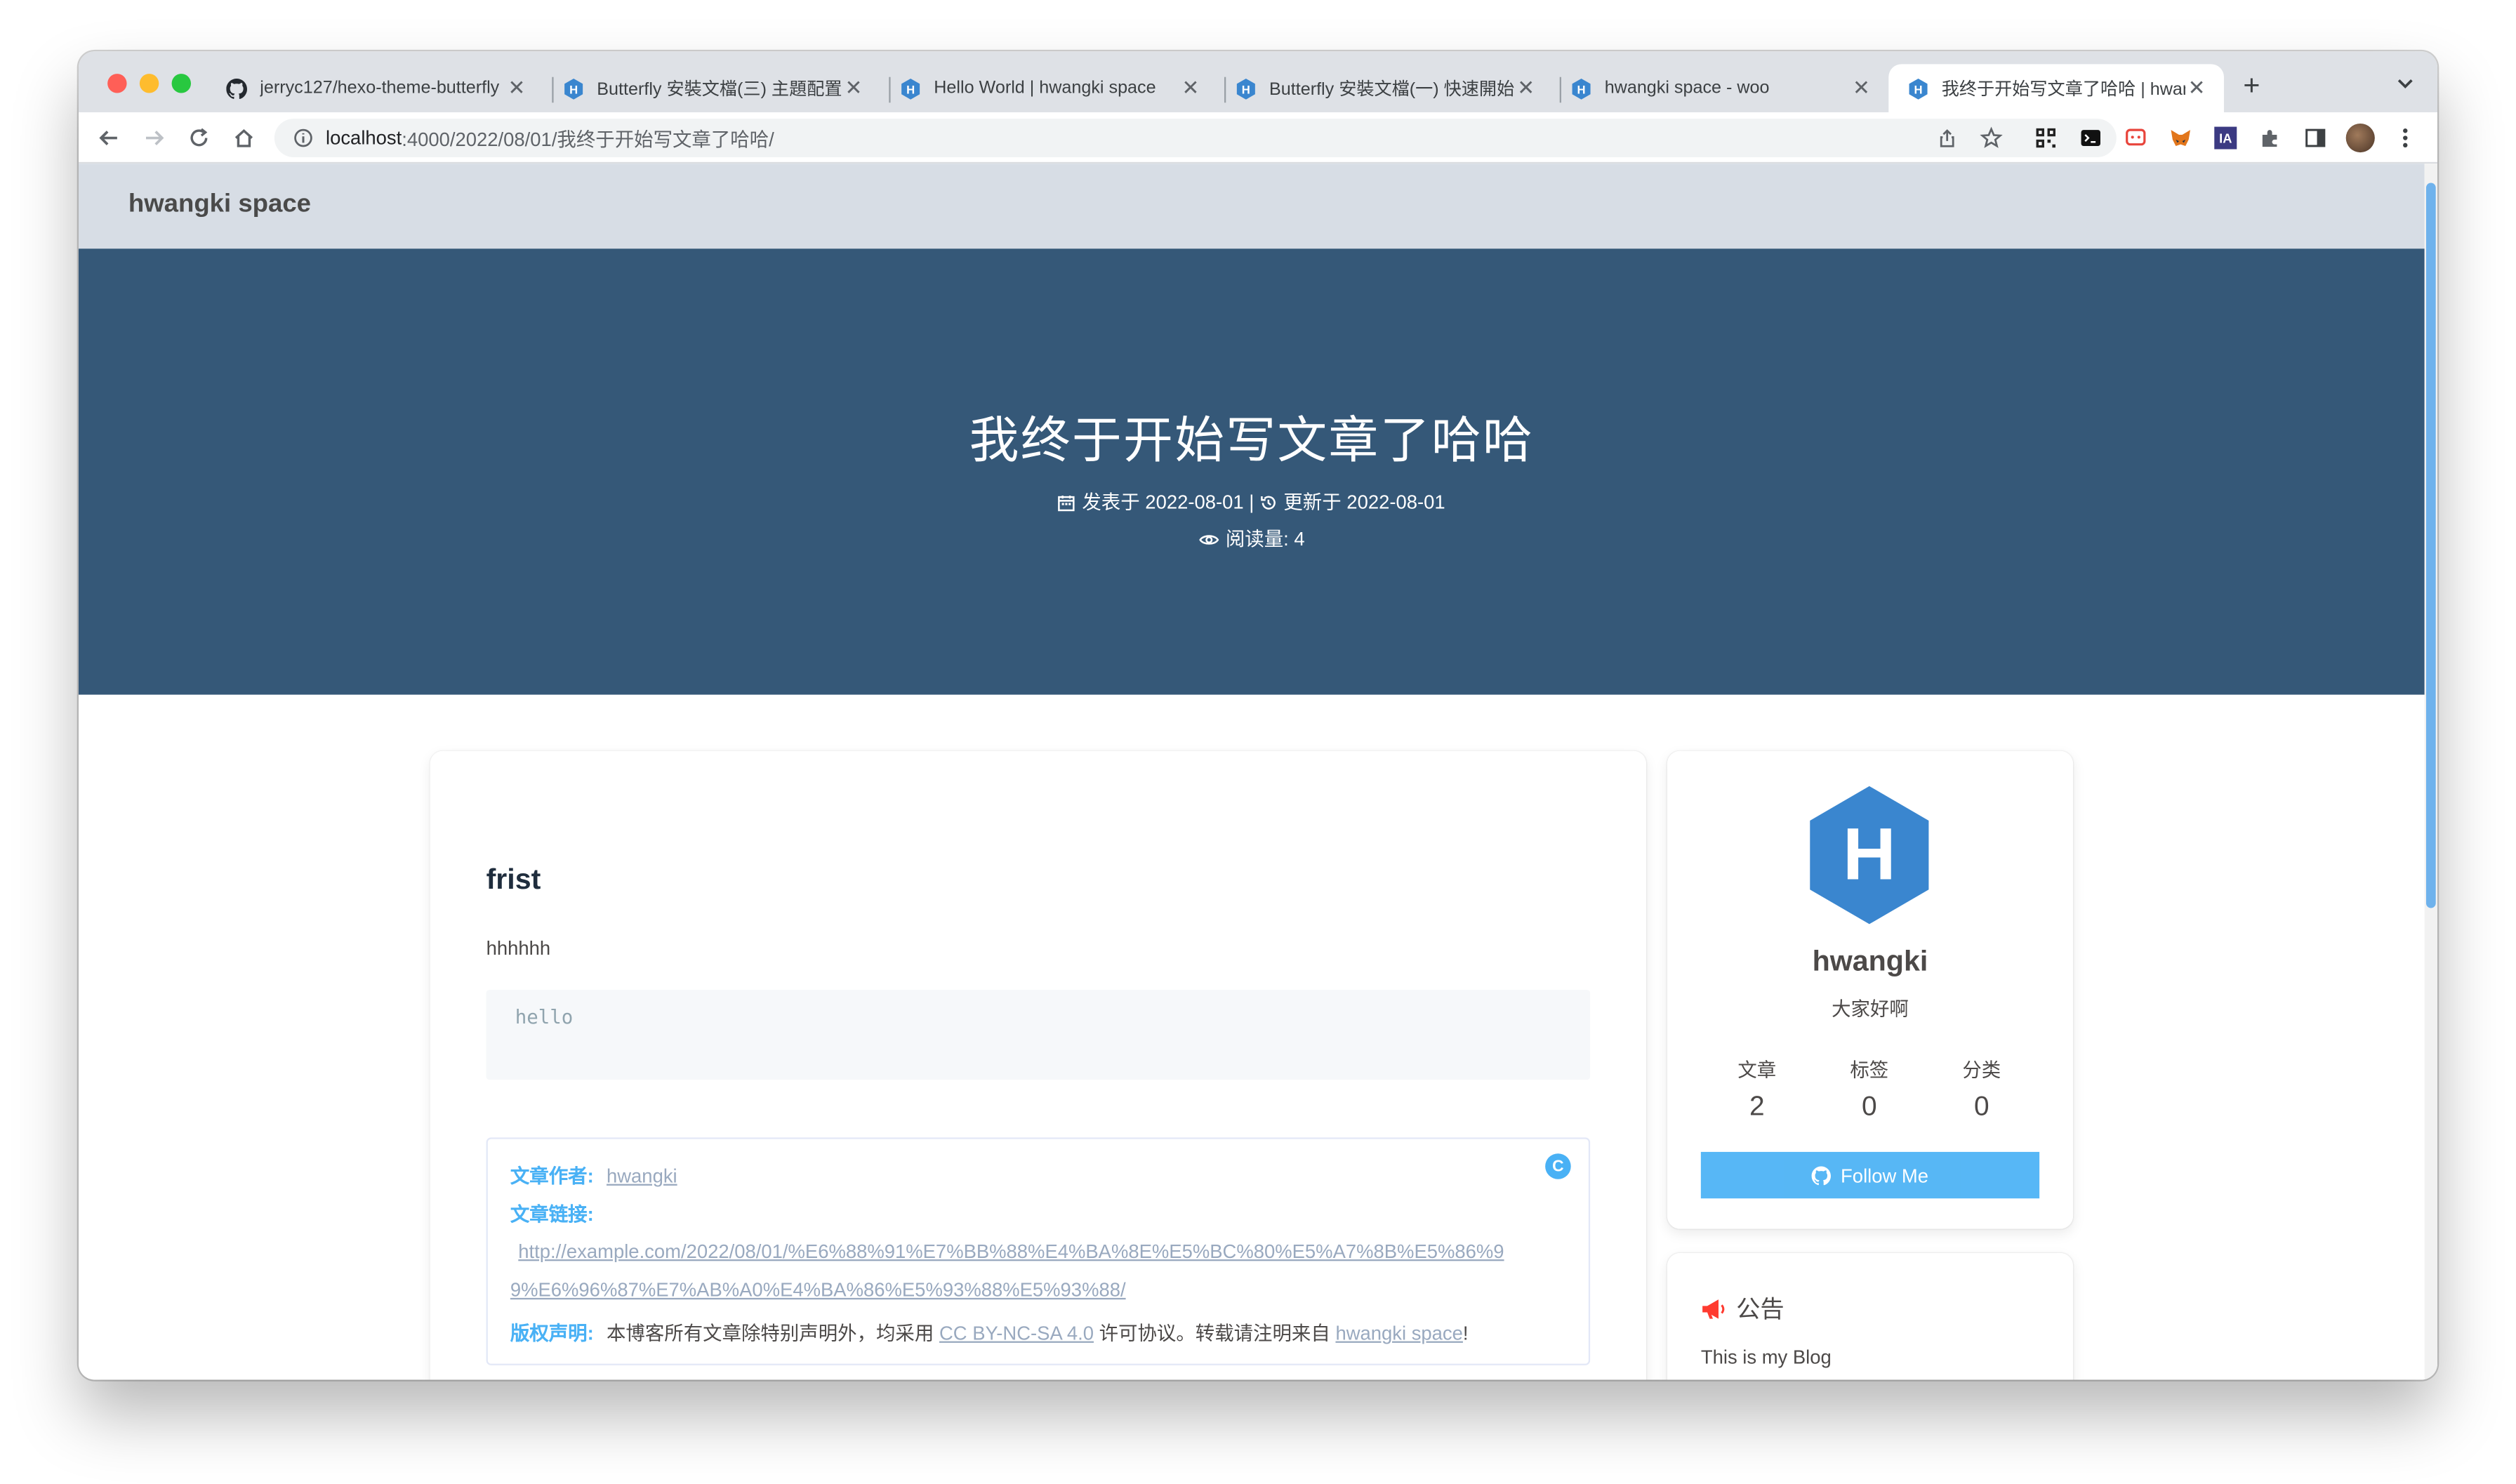  What do you see at coordinates (642, 1176) in the screenshot?
I see `author-link: hwangki` at bounding box center [642, 1176].